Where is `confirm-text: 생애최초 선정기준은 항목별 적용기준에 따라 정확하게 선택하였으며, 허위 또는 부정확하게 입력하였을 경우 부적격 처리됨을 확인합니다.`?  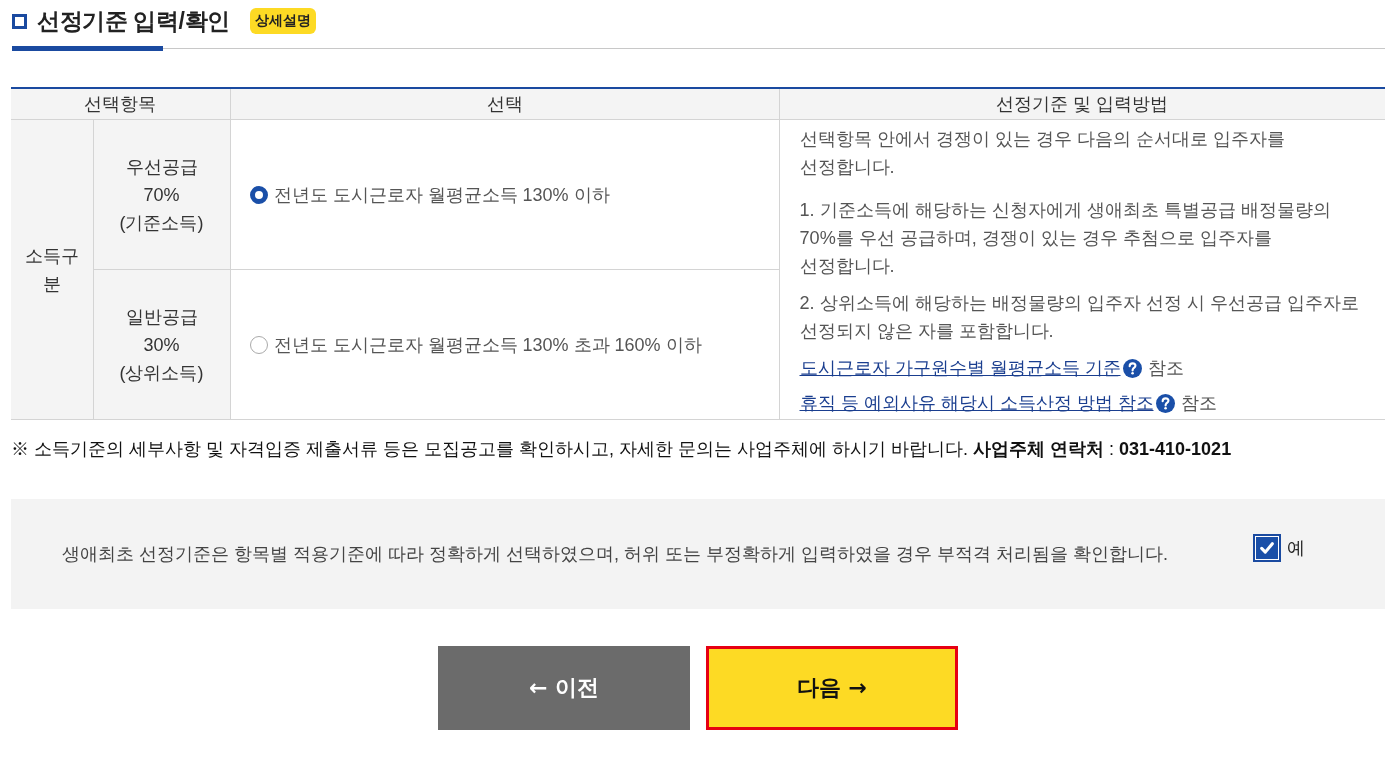 confirm-text: 생애최초 선정기준은 항목별 적용기준에 따라 정확하게 선택하였으며, 허위 또는 부정확하게 입력하였을 경우 부적격 처리됨을 확인합니다. is located at coordinates (615, 554).